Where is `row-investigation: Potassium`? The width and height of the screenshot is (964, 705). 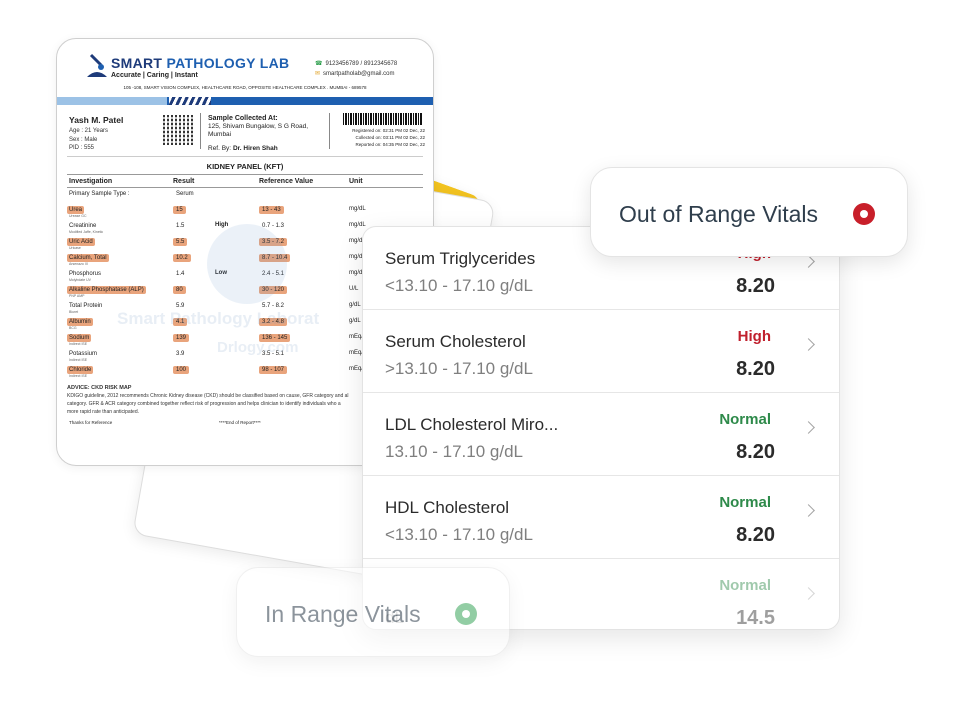 row-investigation: Potassium is located at coordinates (83, 354).